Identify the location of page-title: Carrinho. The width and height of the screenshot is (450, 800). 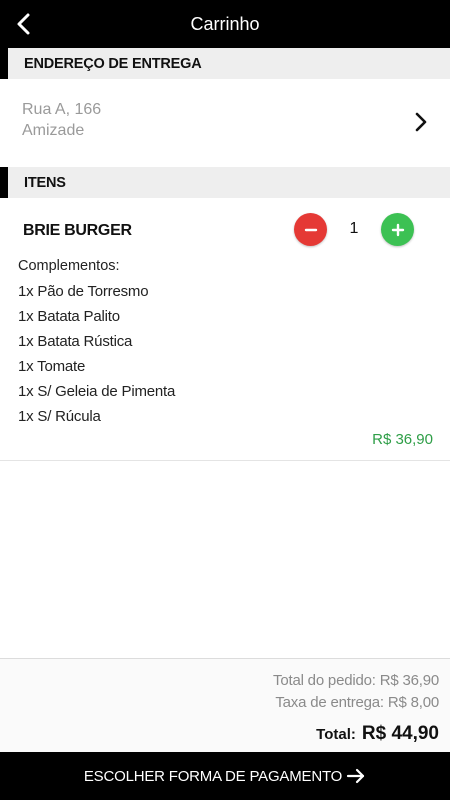
(225, 23).